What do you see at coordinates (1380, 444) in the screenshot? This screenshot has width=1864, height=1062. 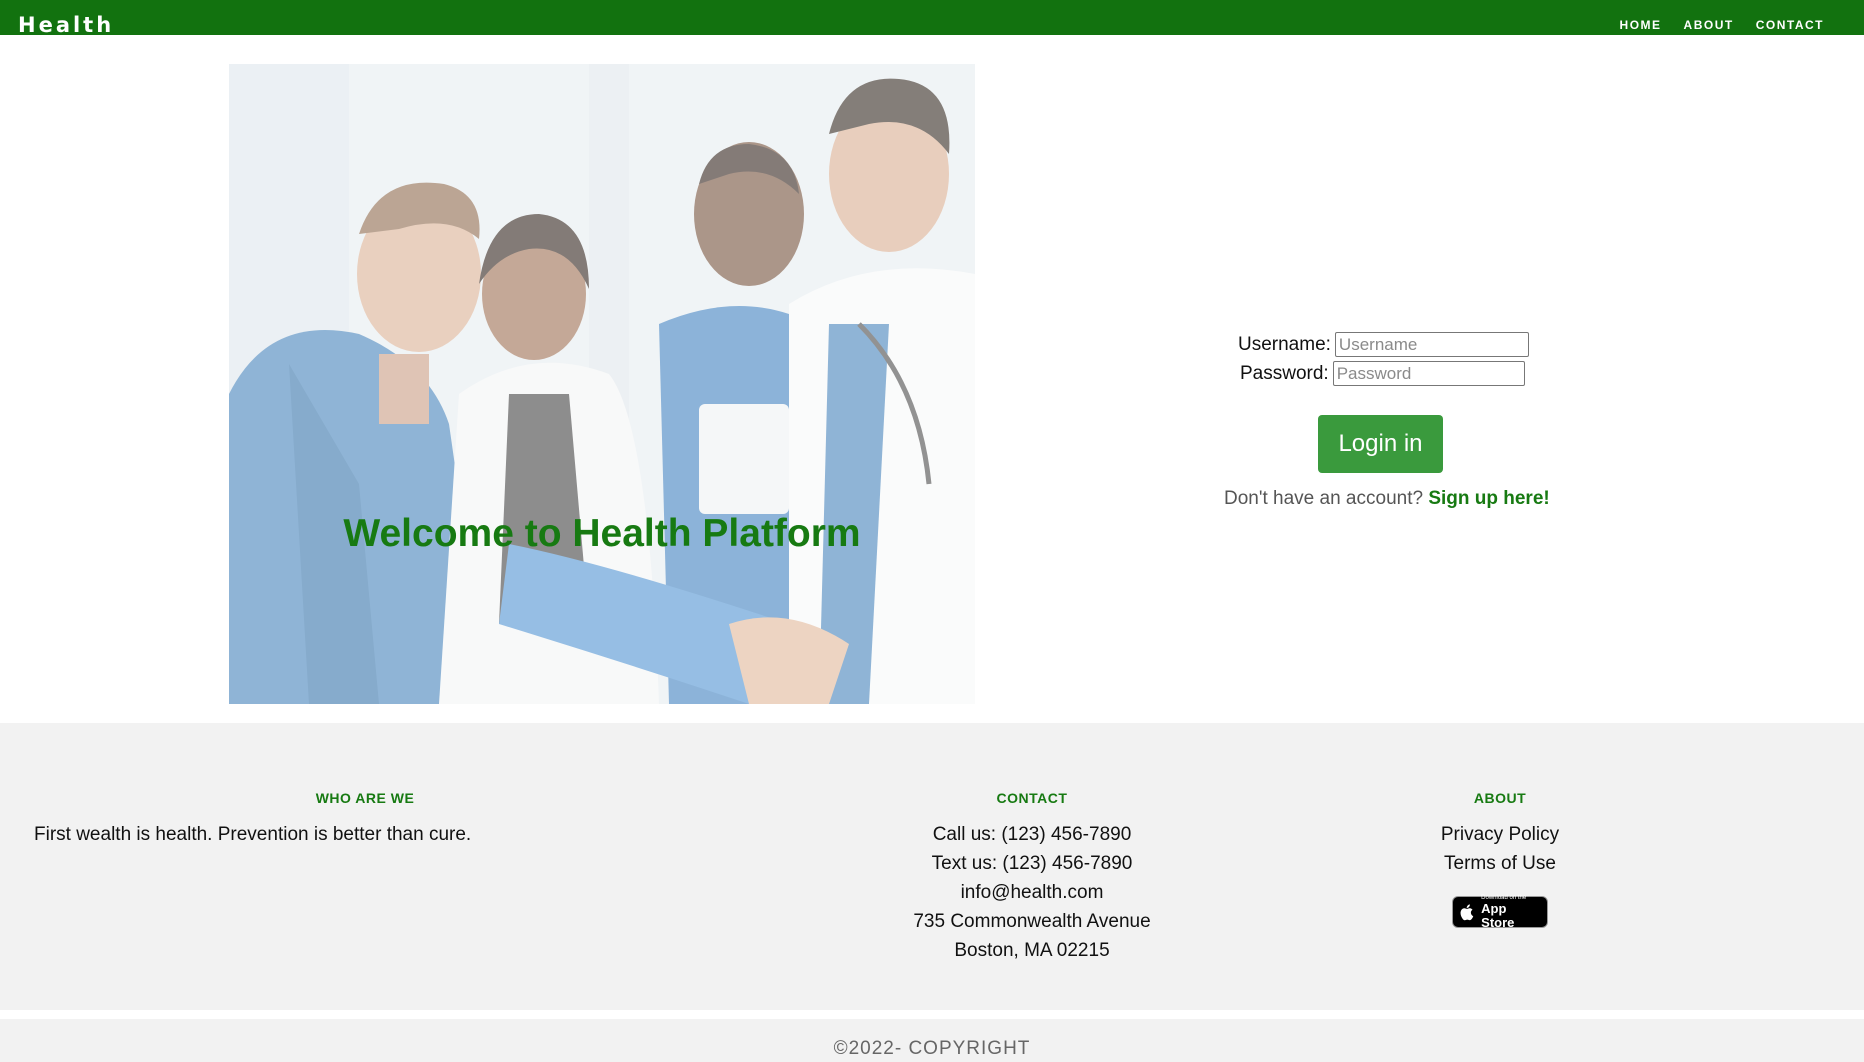 I see `login-button: Login in` at bounding box center [1380, 444].